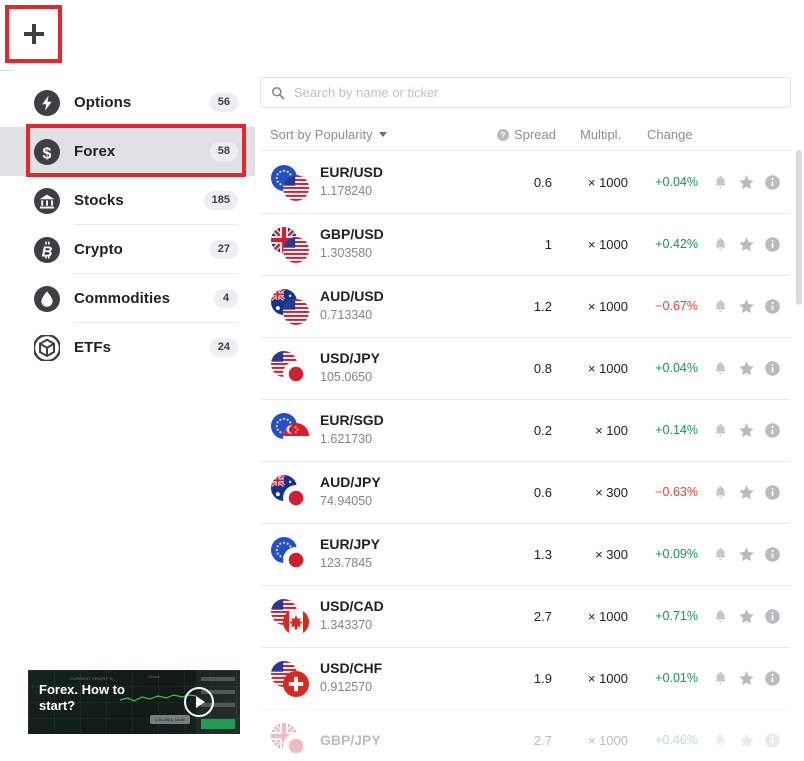 The height and width of the screenshot is (761, 804). I want to click on table-row: USD/CAD 1.343370 2.7 × 1000 +0.71%, so click(525, 616).